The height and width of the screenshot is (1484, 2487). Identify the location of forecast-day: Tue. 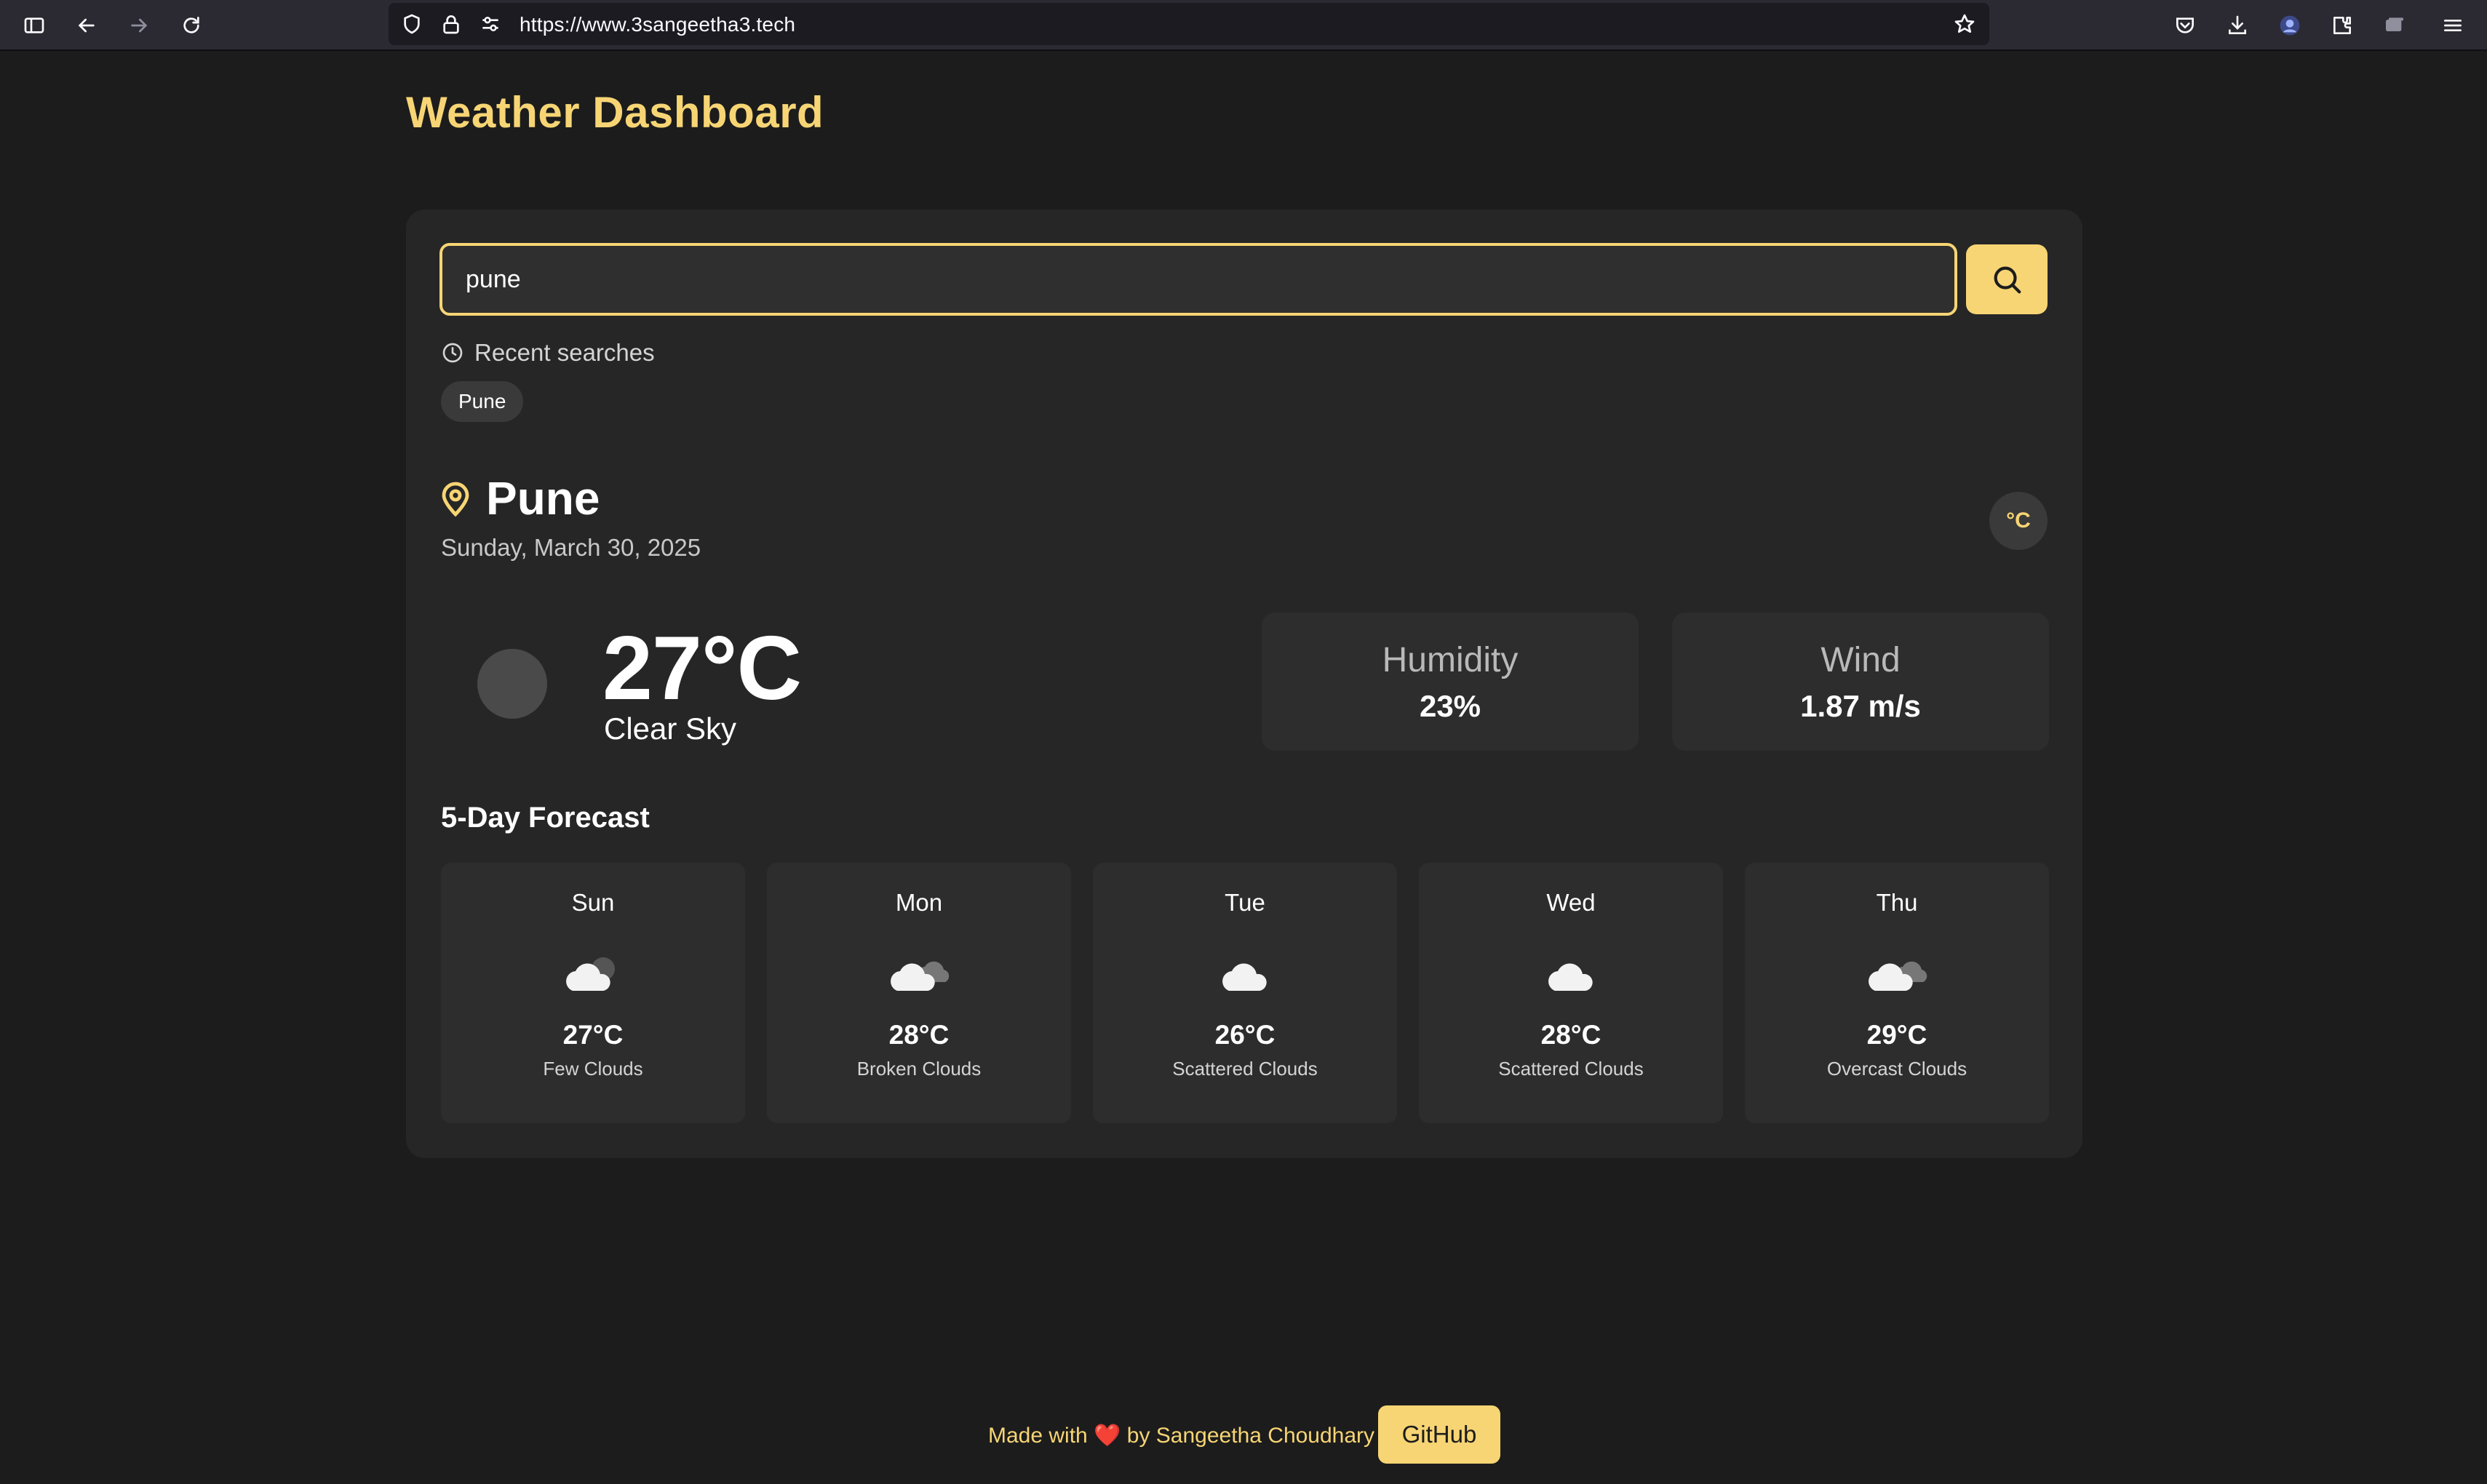
(1245, 902).